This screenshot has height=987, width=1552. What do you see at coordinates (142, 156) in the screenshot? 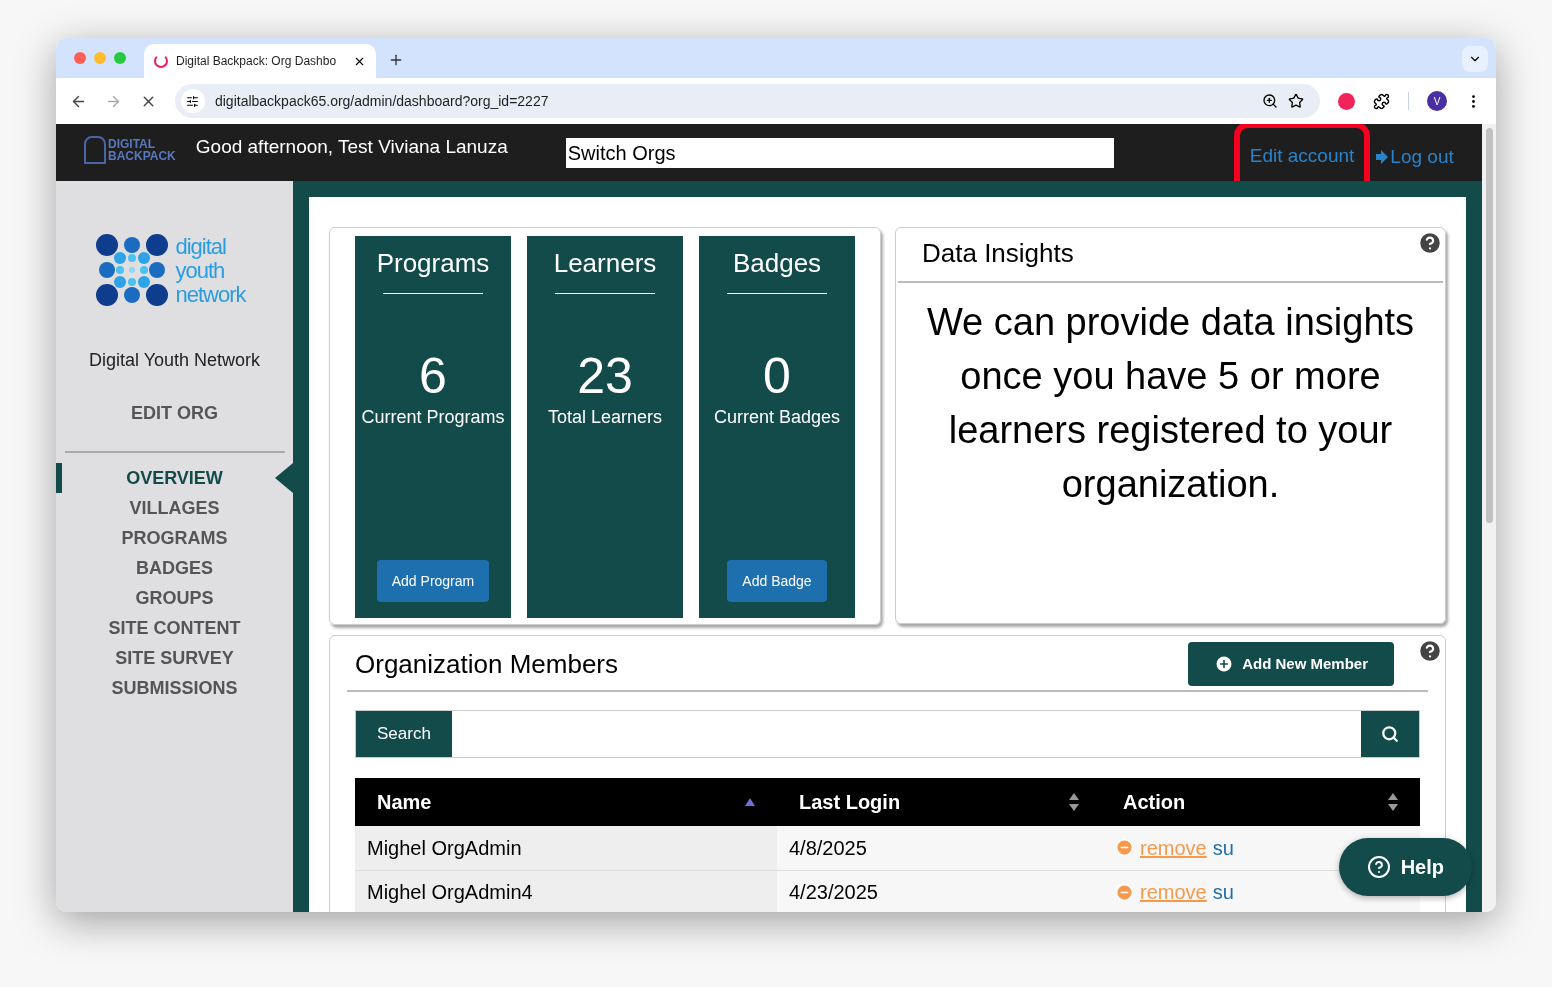
I see `logo-text: BACKPACK` at bounding box center [142, 156].